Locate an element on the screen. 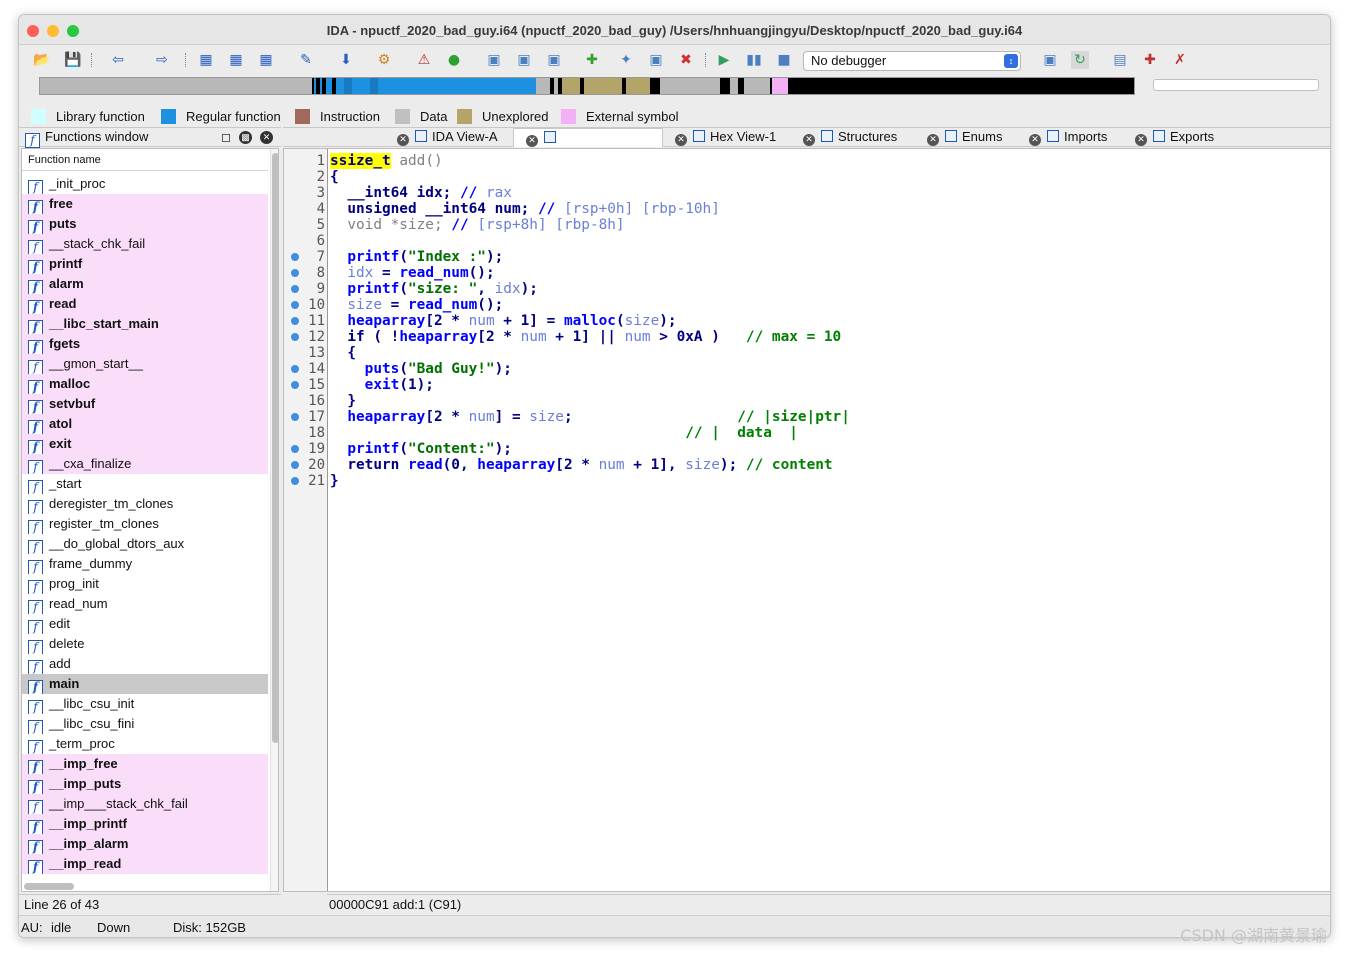 This screenshot has height=954, width=1349. code-line: idx = read_num(); is located at coordinates (412, 273).